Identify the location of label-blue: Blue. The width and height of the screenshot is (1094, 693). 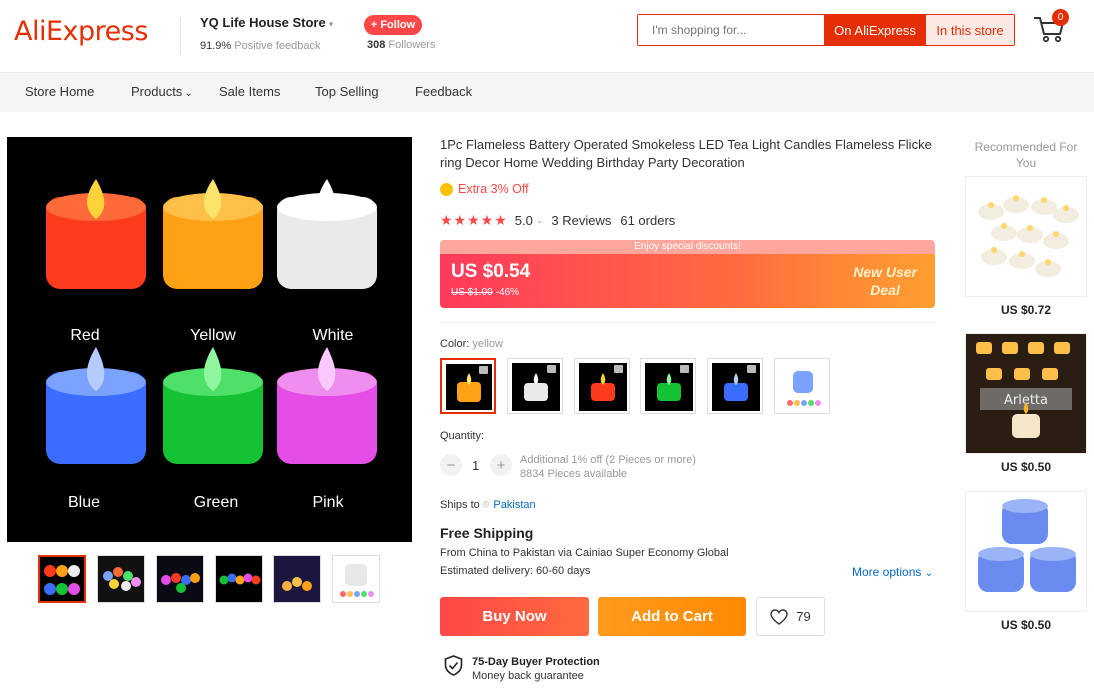
(84, 502).